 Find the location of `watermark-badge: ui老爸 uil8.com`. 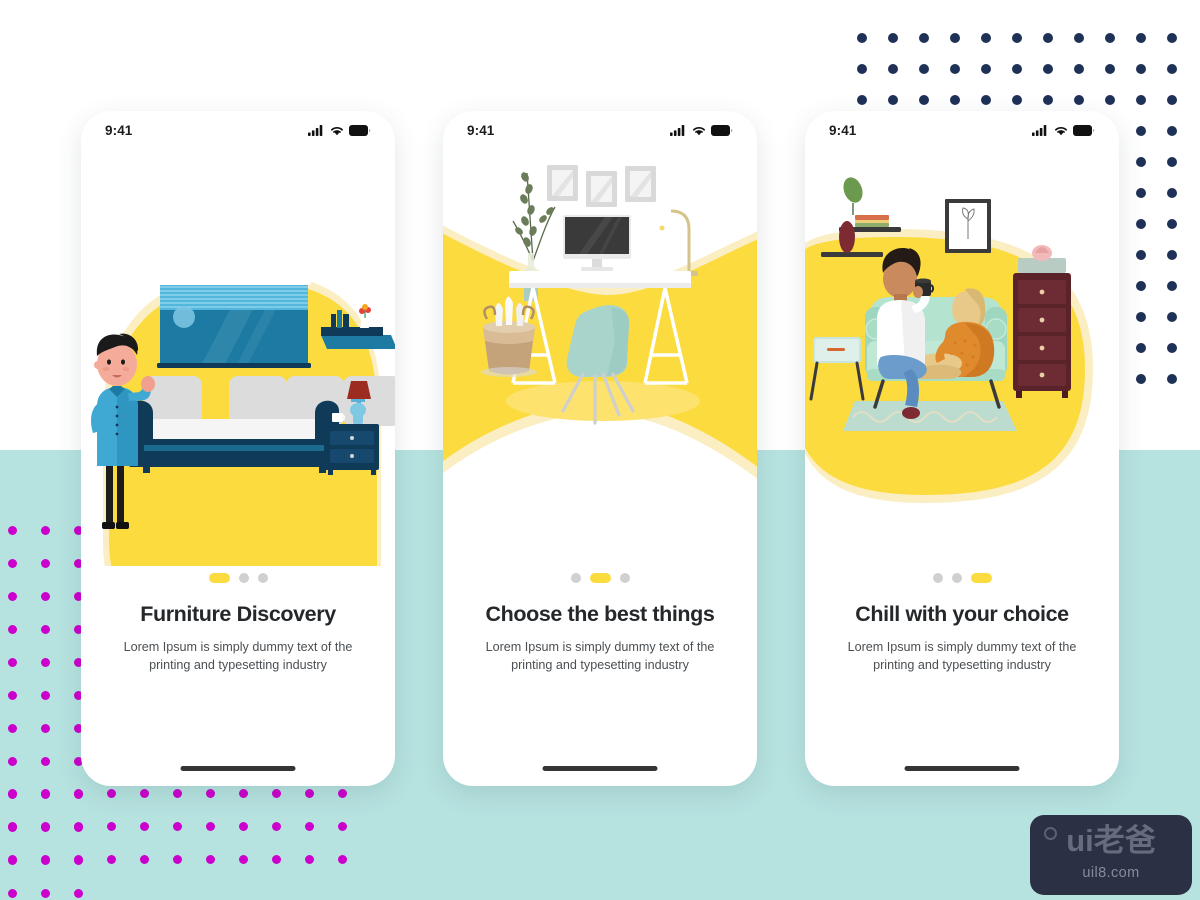

watermark-badge: ui老爸 uil8.com is located at coordinates (1111, 855).